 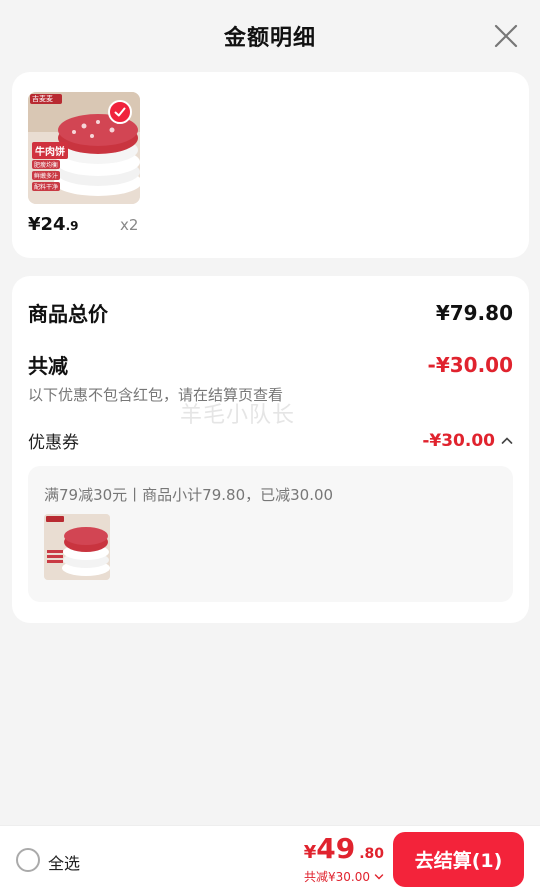 I want to click on close-icon, so click(x=506, y=36).